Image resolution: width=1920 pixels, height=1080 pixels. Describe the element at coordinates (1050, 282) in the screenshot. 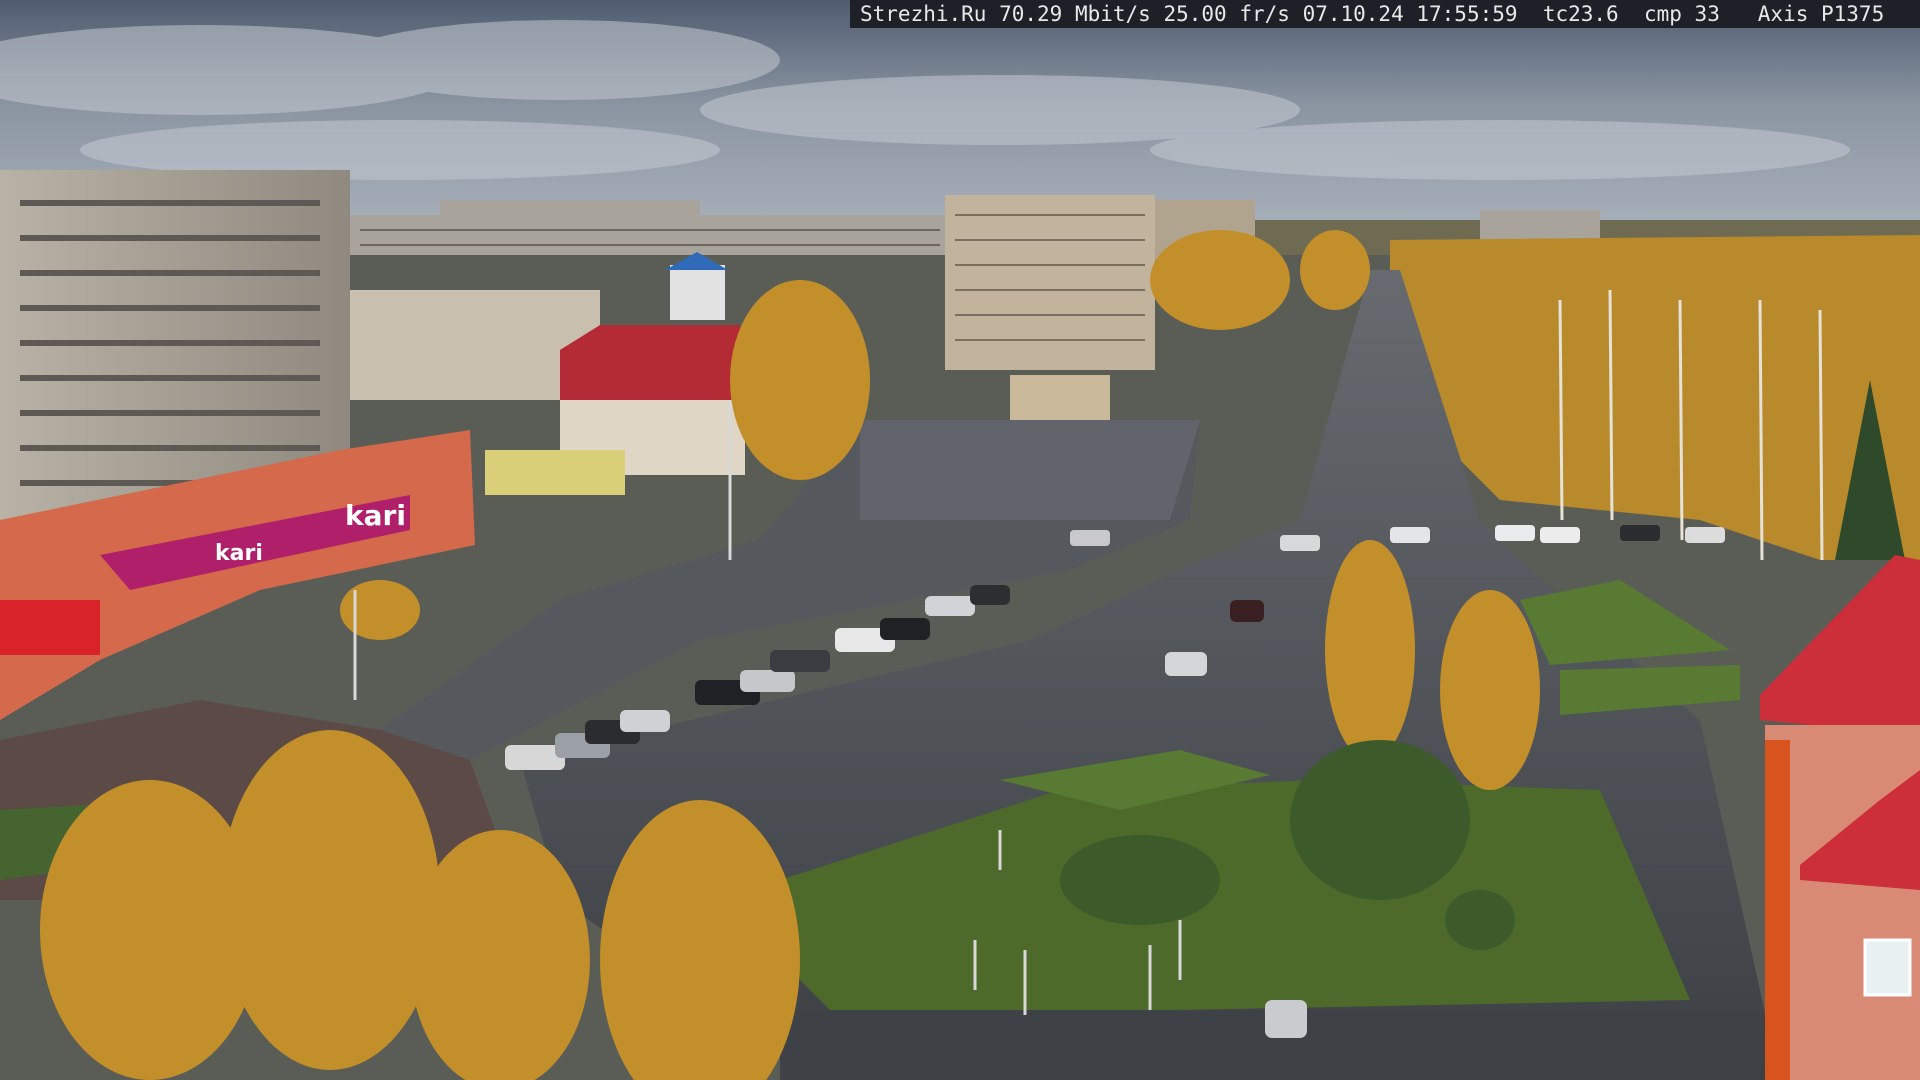

I see `central-tall-building` at that location.